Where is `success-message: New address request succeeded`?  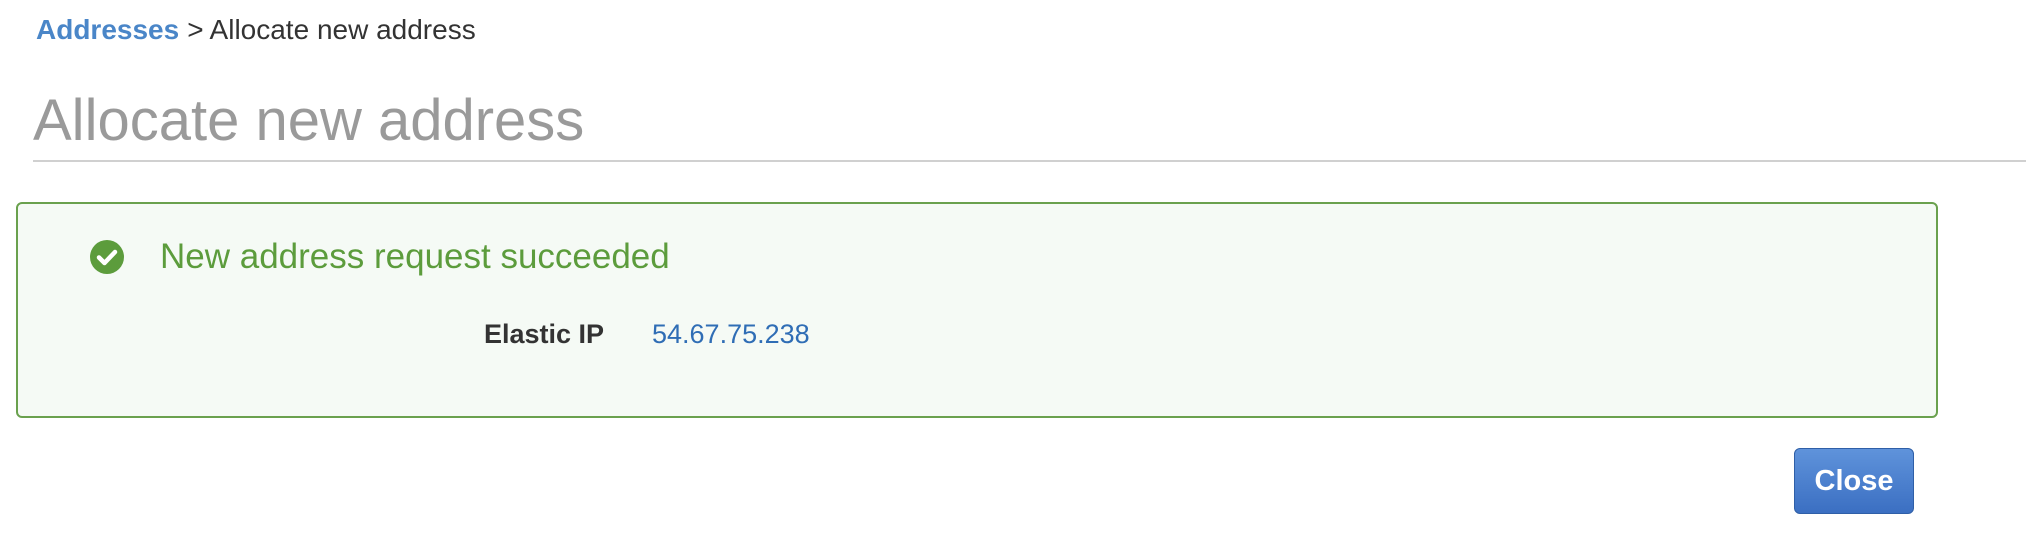 success-message: New address request succeeded is located at coordinates (415, 256).